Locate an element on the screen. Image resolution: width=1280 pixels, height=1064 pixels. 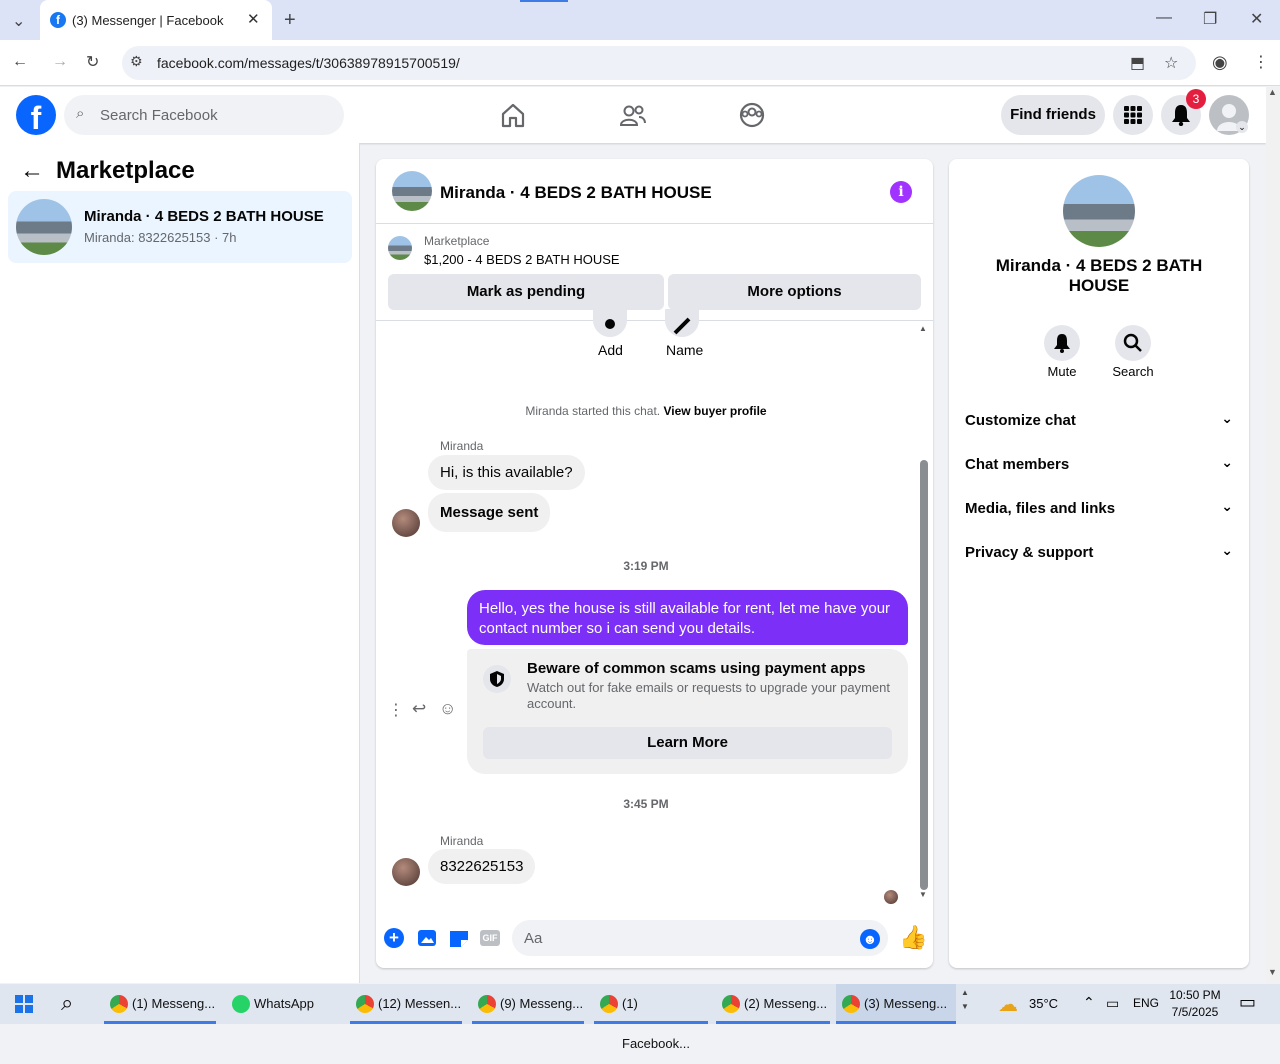
chat-scroll-thumb is located at coordinates (924, 675).